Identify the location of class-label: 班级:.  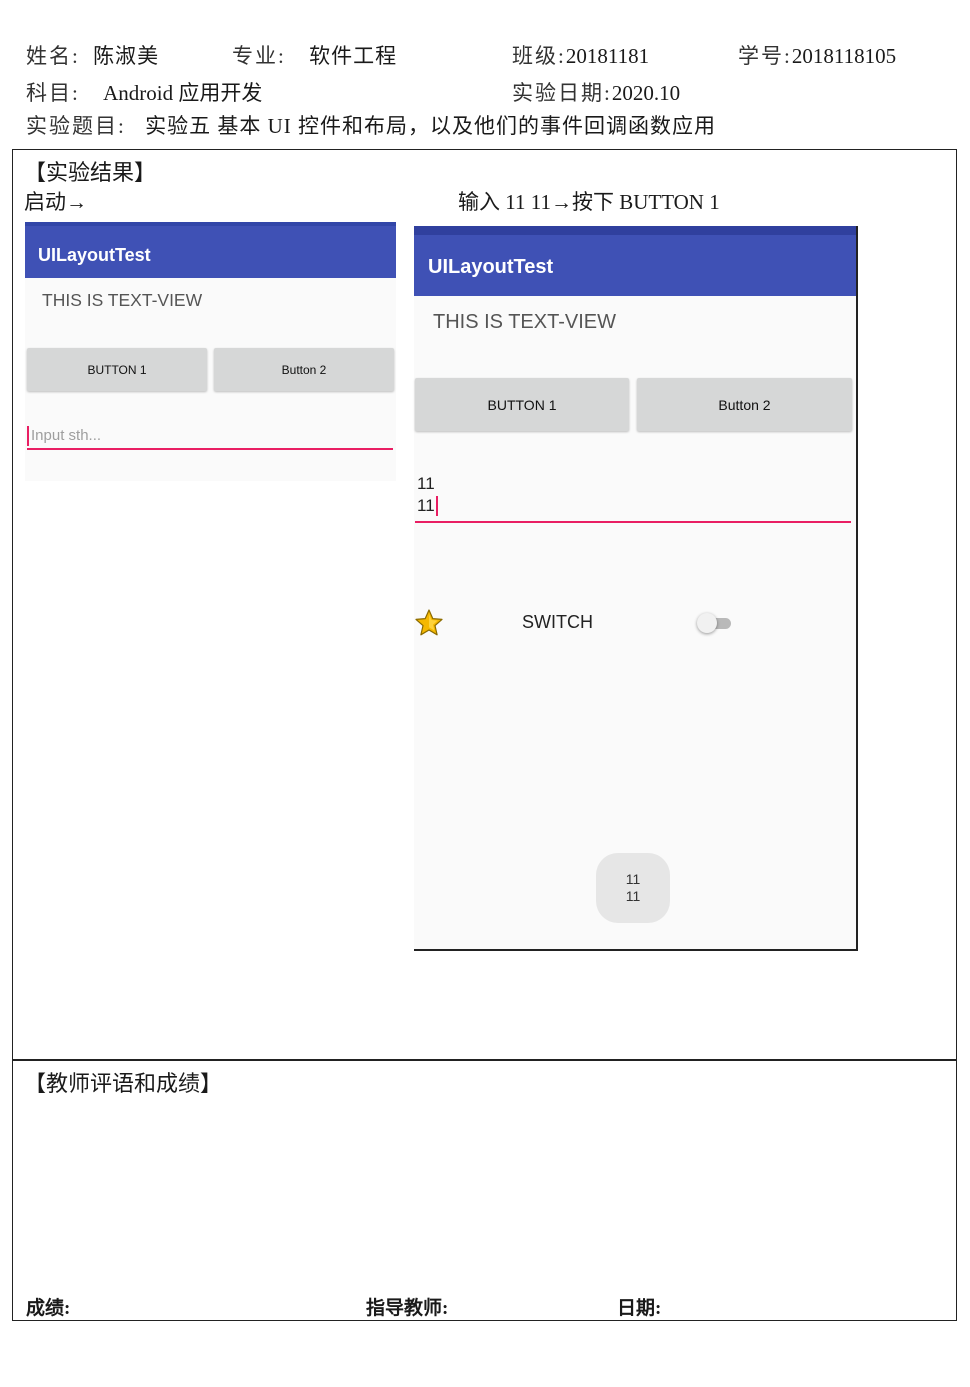
(539, 56).